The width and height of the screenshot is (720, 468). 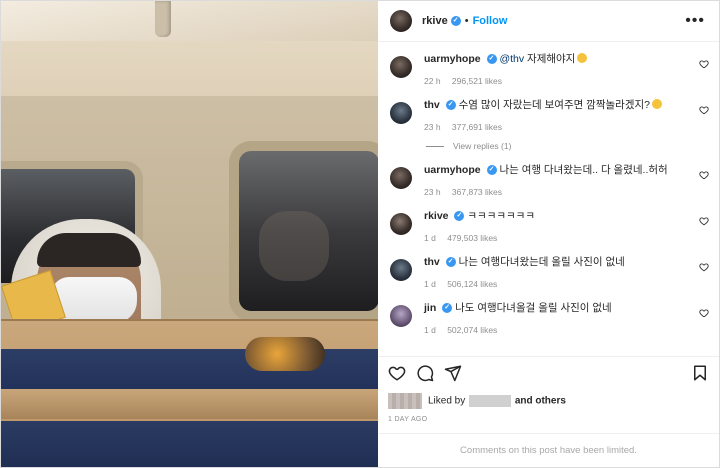 I want to click on comment-text-line: uarmyhope ✓ @thv 자제해야지, so click(x=566, y=59).